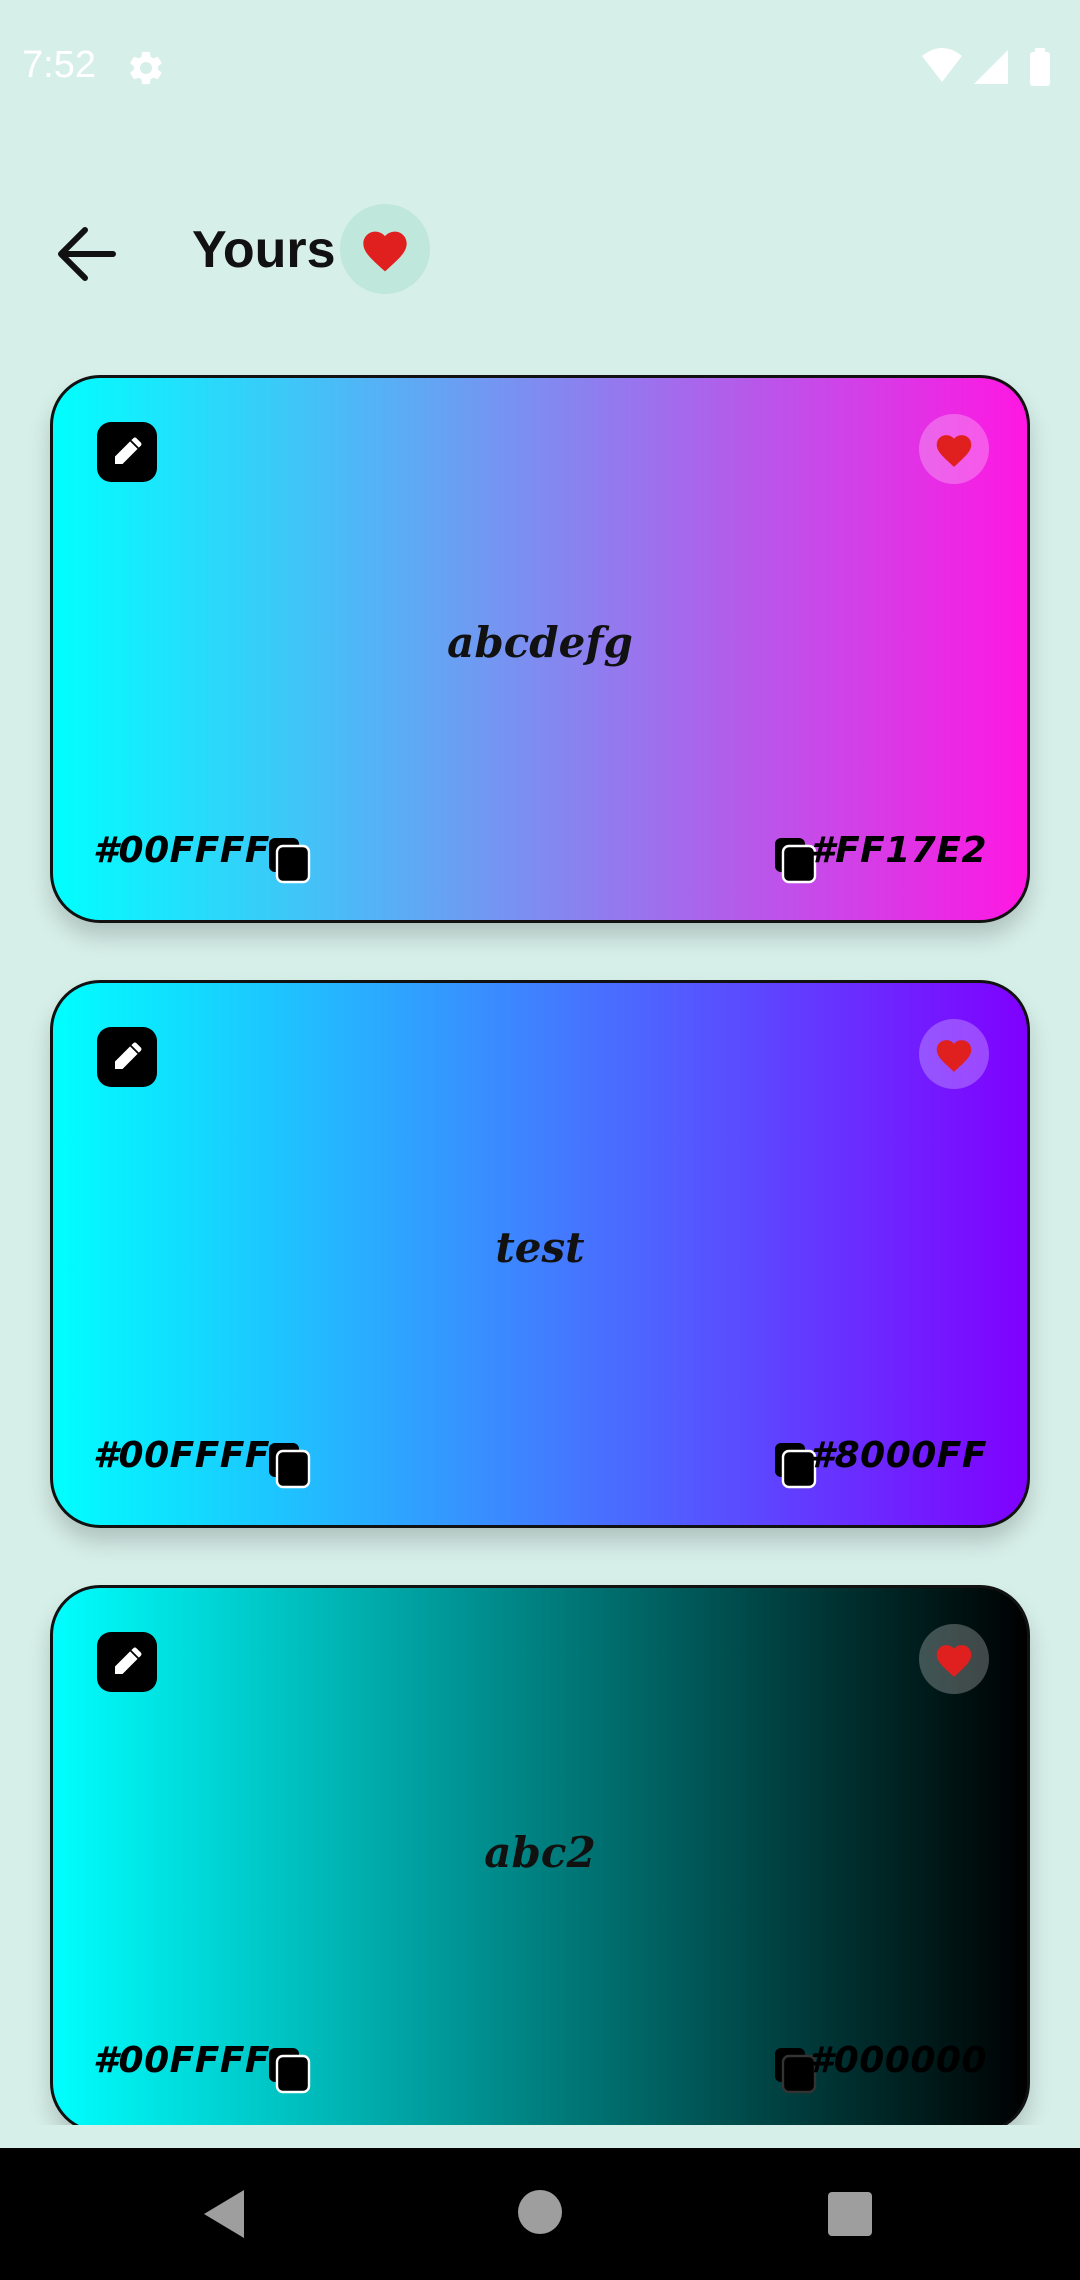  I want to click on recents-square-icon, so click(850, 2214).